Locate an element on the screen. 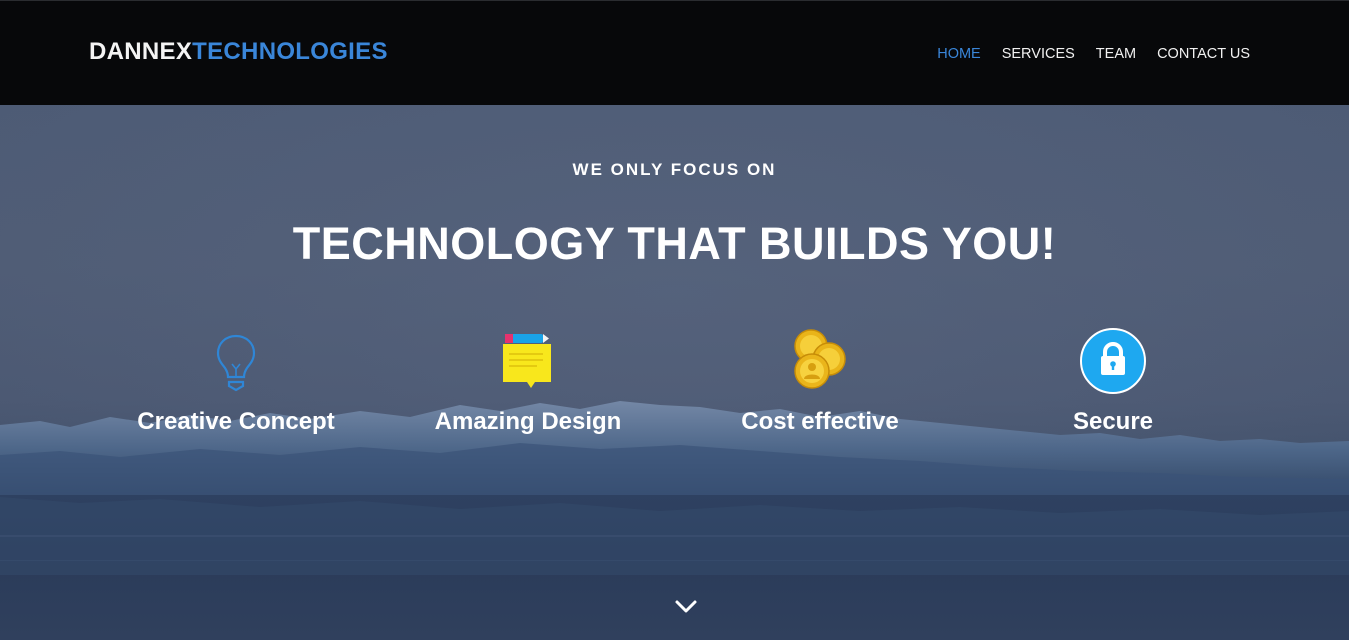 The width and height of the screenshot is (1349, 640). brand-logo: DANNEXTECHNOLOGIES is located at coordinates (238, 52).